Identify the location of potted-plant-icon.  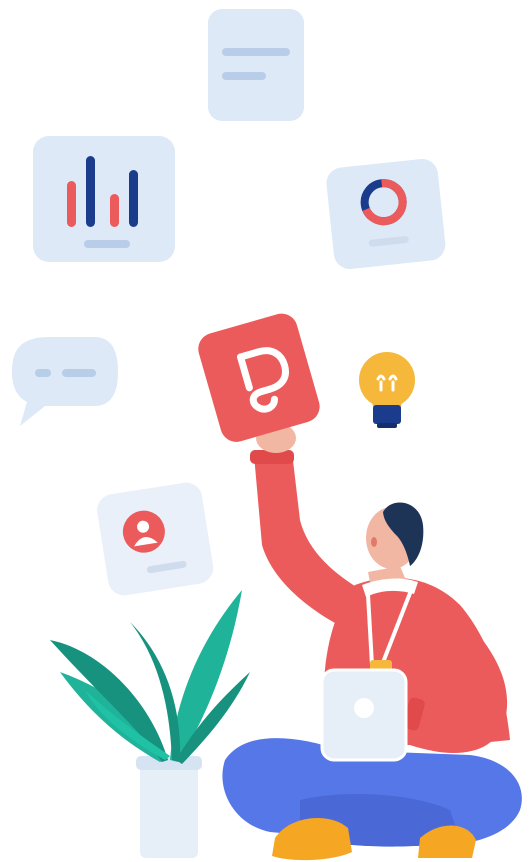
(150, 724).